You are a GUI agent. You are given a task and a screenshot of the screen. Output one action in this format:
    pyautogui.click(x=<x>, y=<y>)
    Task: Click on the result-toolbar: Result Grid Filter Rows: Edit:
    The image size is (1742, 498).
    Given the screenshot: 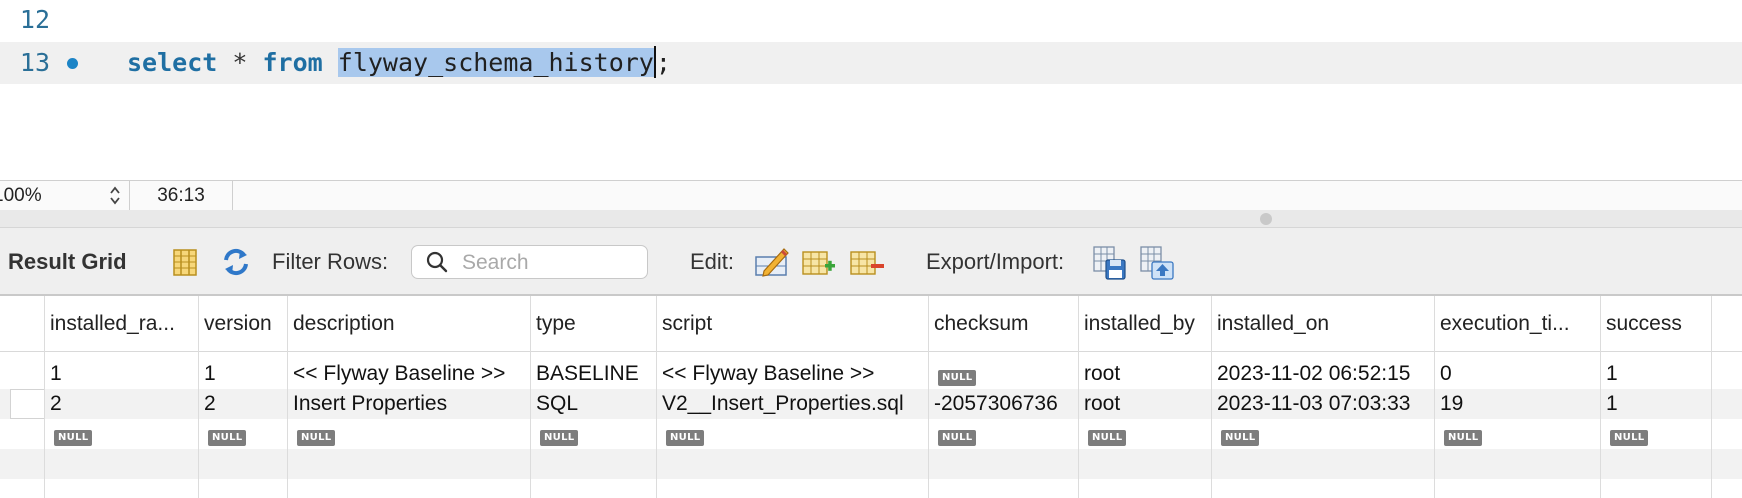 What is the action you would take?
    pyautogui.click(x=871, y=262)
    